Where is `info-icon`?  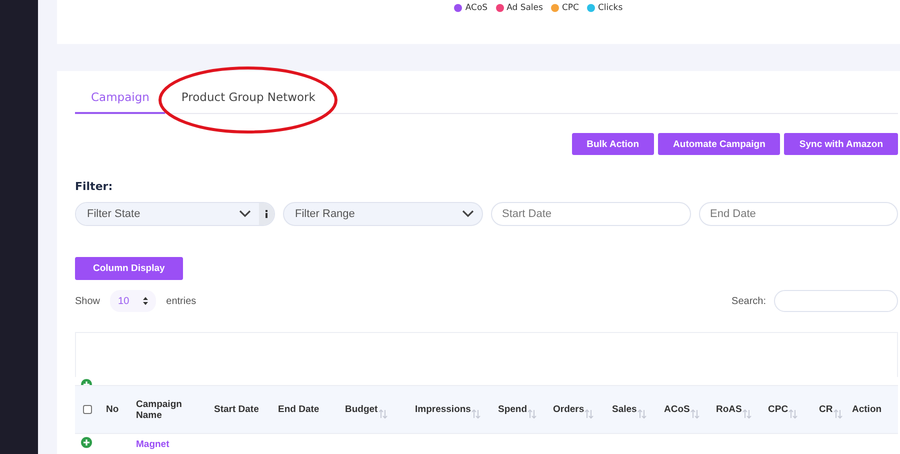 info-icon is located at coordinates (266, 214).